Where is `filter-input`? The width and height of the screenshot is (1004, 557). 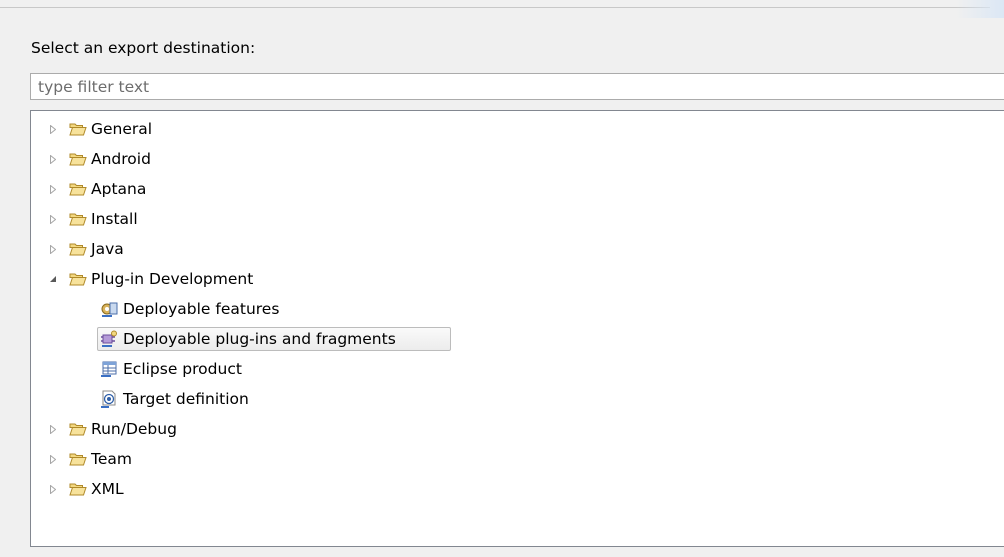 filter-input is located at coordinates (517, 86).